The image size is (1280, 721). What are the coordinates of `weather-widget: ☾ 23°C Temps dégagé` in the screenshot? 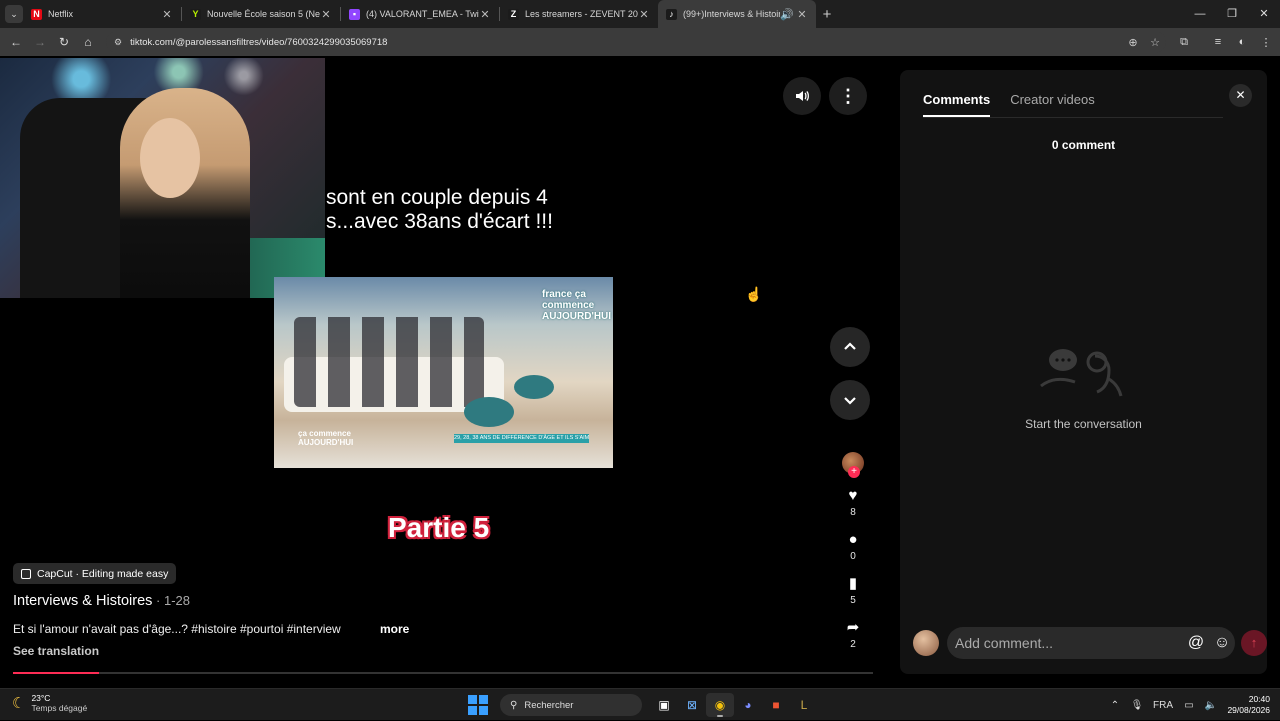 It's located at (49, 703).